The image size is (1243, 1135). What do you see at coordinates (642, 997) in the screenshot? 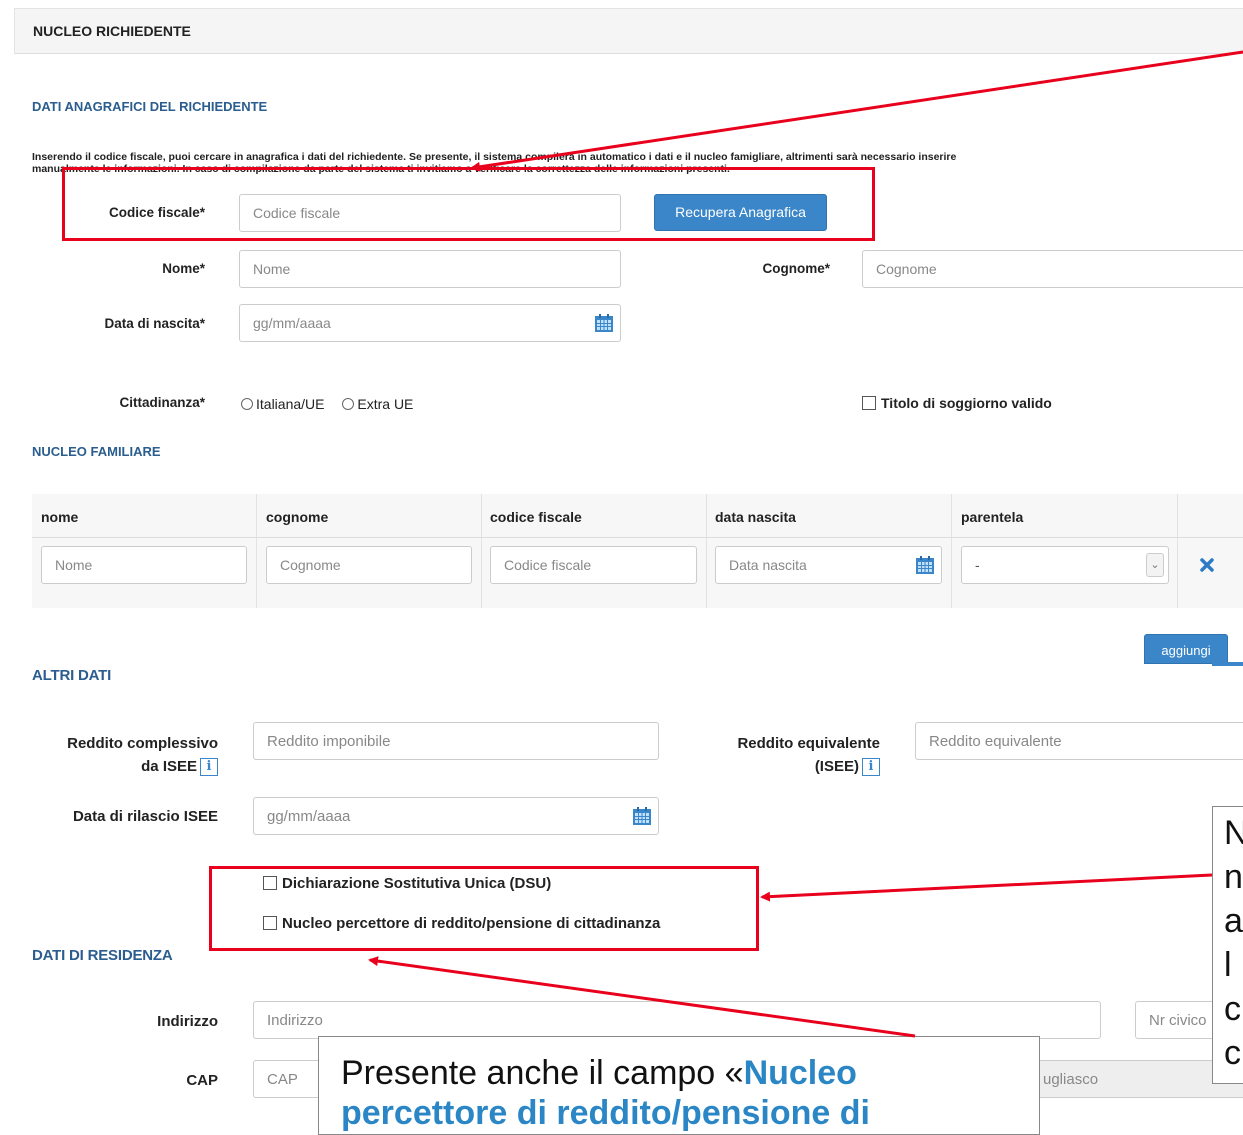
I see `arrow-to-residence` at bounding box center [642, 997].